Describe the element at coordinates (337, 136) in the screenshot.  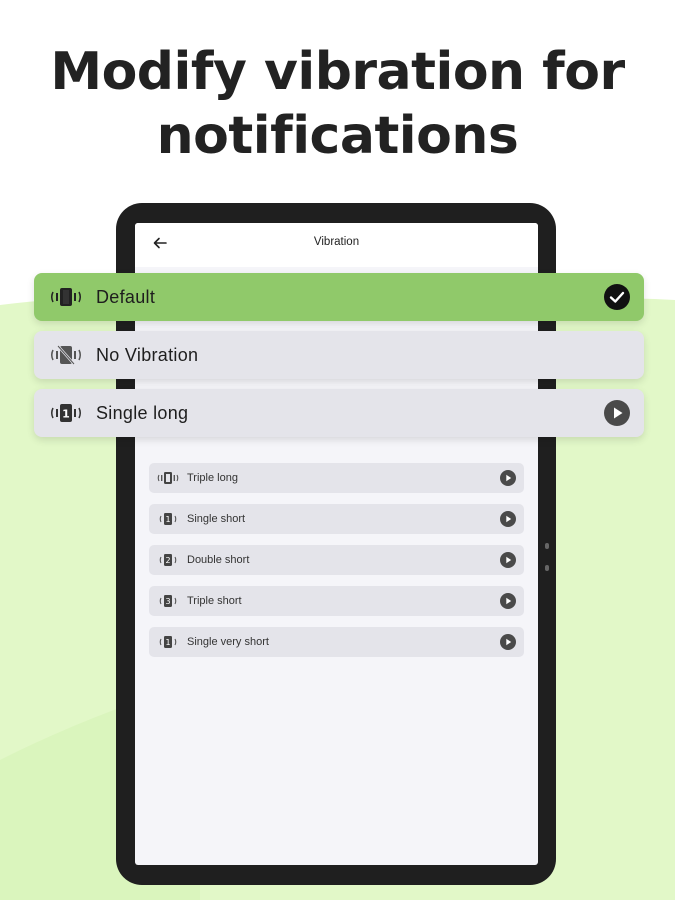
I see `headline-line-2: notifications` at that location.